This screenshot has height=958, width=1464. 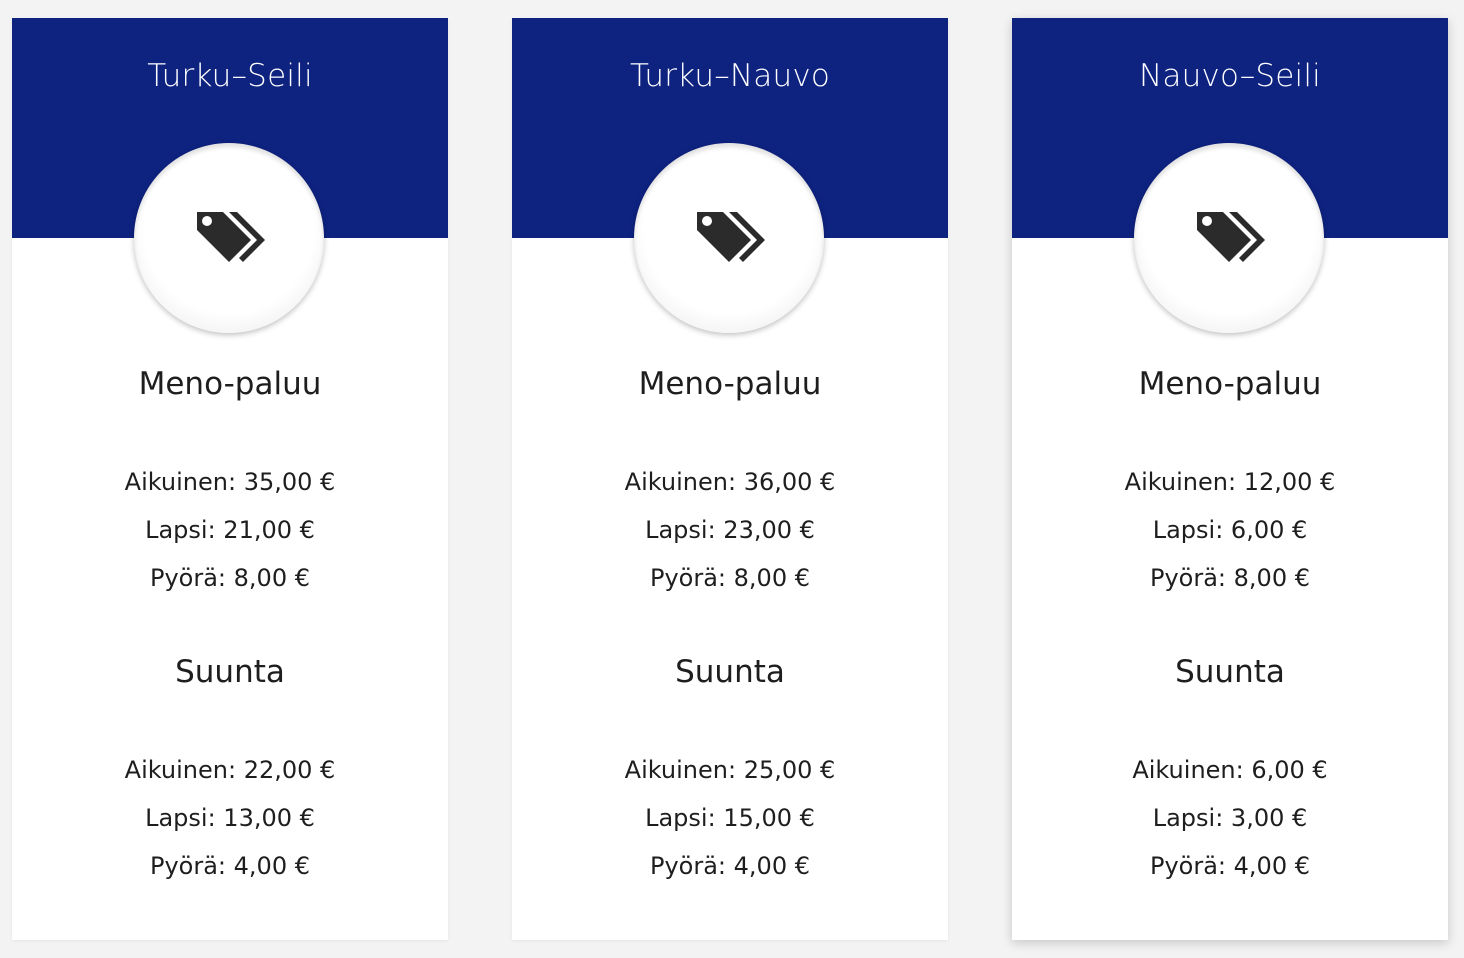 What do you see at coordinates (230, 770) in the screenshot?
I see `one-way-adult-price: Aikuinen: 22,00 €` at bounding box center [230, 770].